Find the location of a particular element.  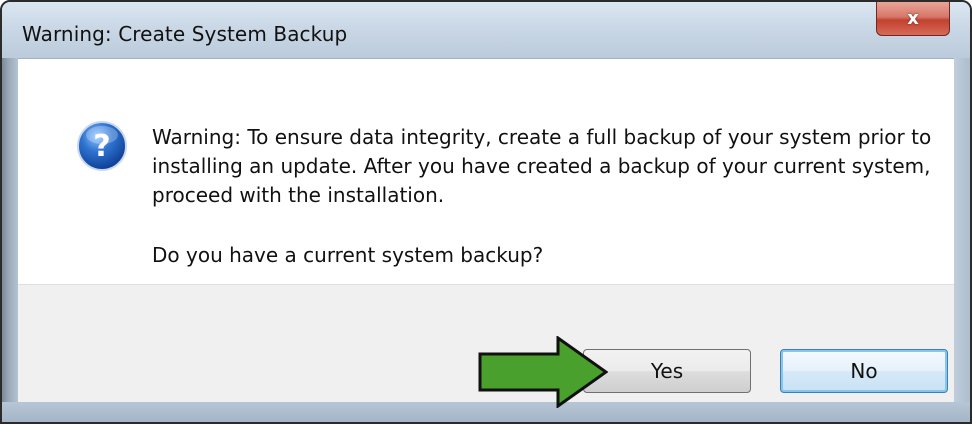

yes-button: Yes is located at coordinates (667, 371).